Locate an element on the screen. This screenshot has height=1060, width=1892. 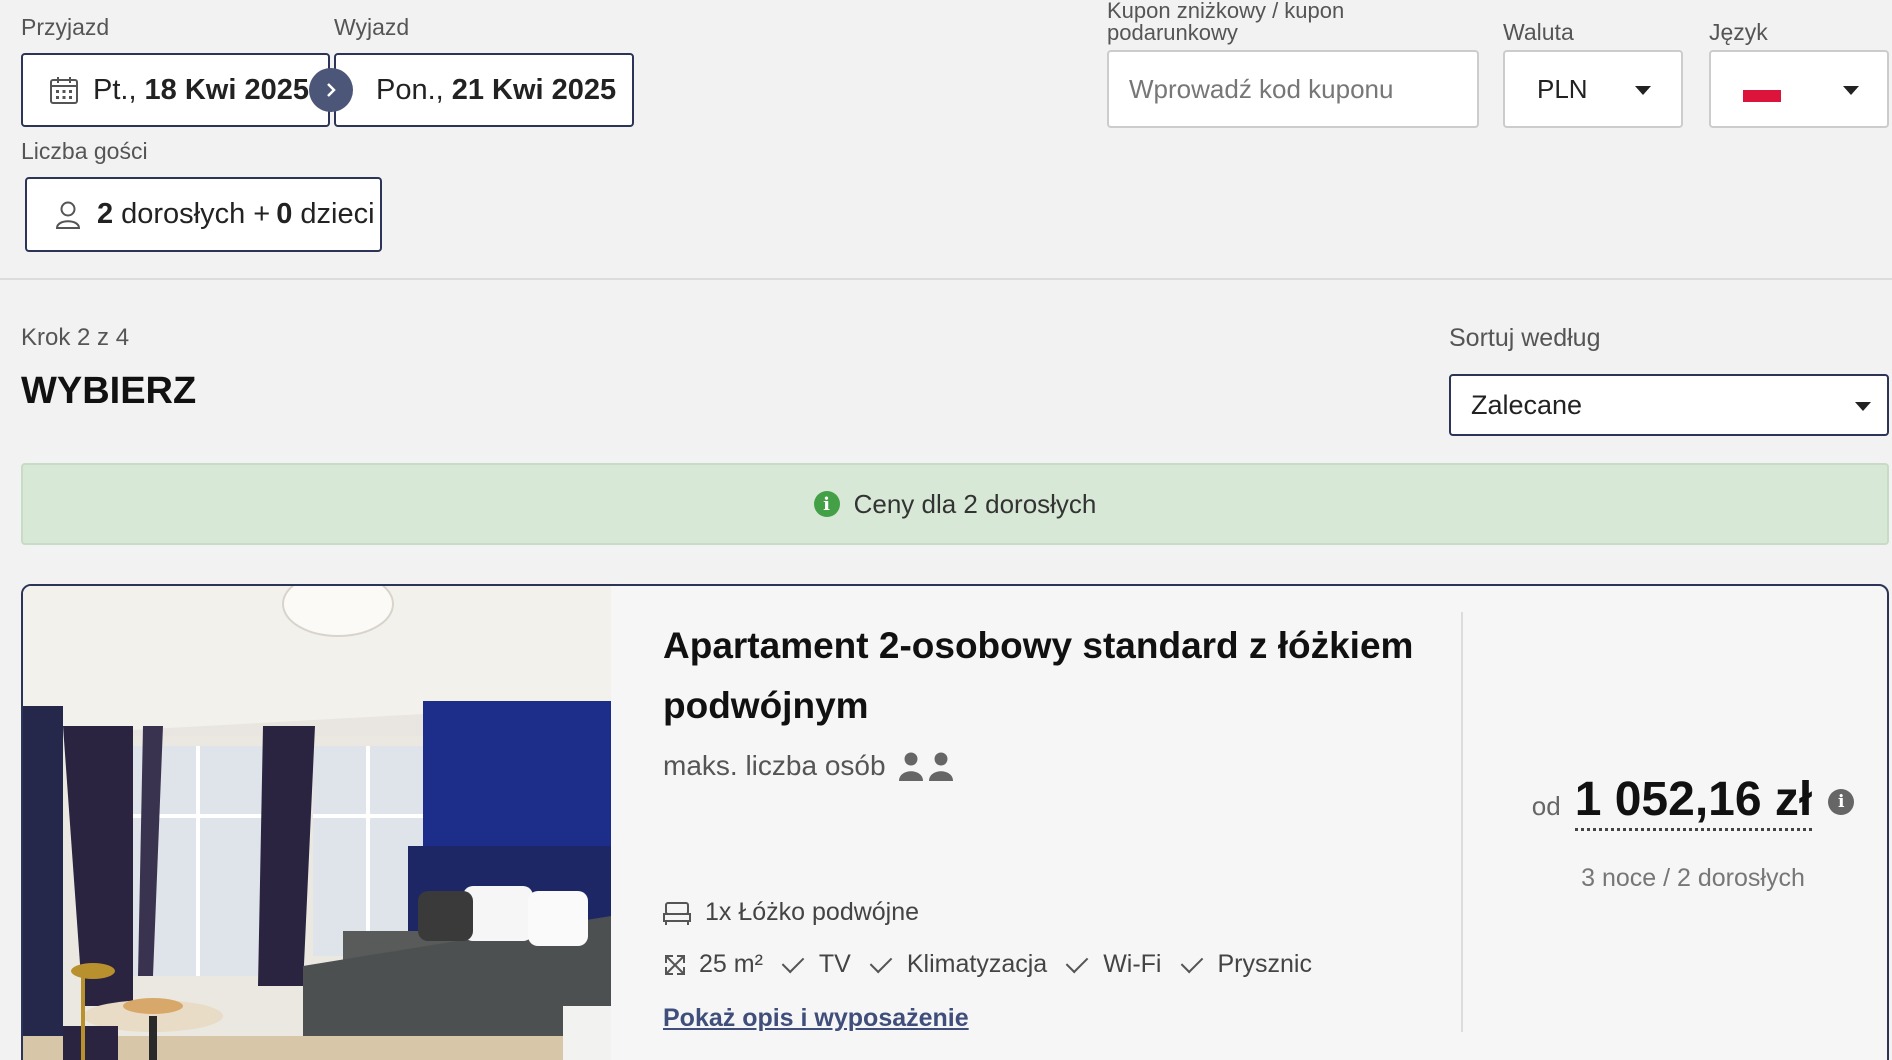
room-photo is located at coordinates (317, 823).